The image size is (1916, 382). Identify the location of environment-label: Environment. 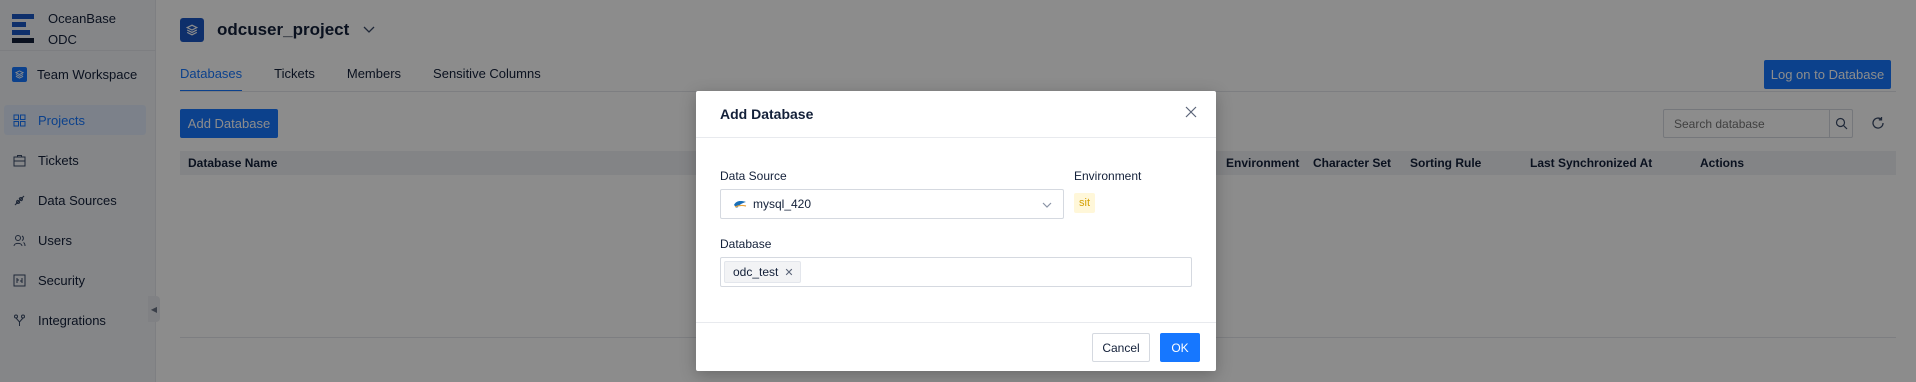
(1108, 176).